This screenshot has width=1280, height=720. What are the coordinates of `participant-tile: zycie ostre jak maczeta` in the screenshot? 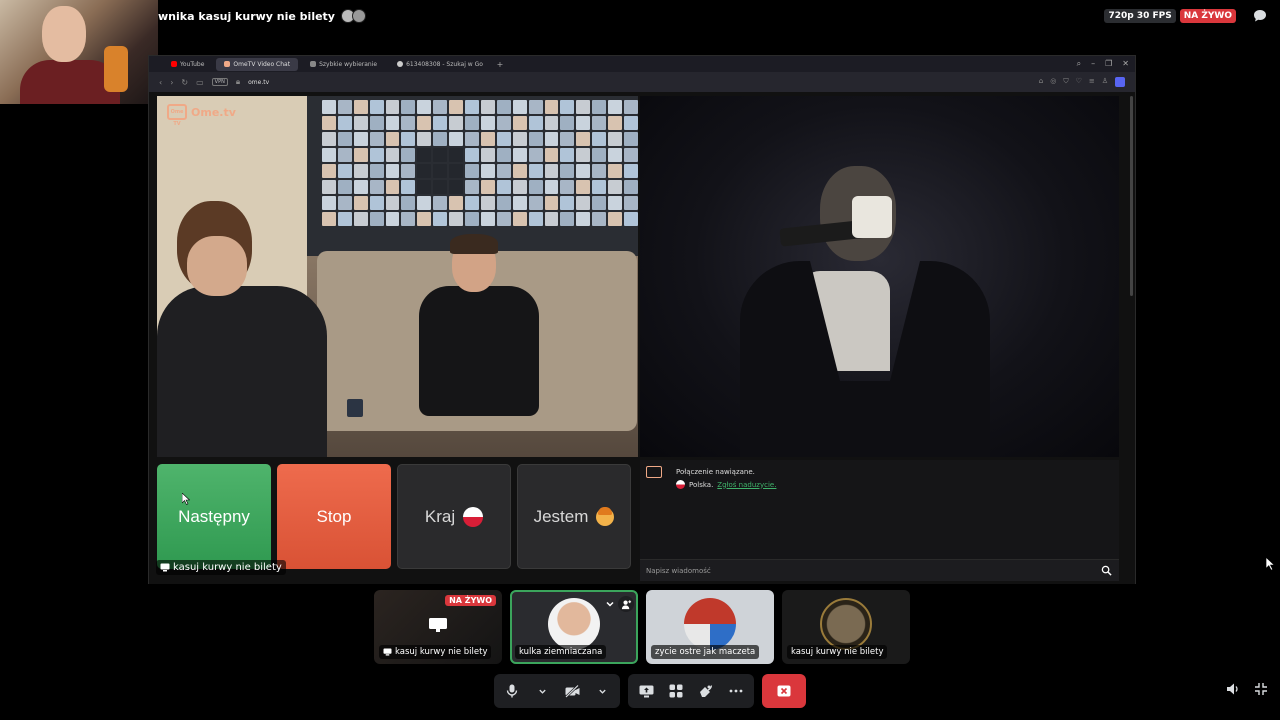 It's located at (710, 627).